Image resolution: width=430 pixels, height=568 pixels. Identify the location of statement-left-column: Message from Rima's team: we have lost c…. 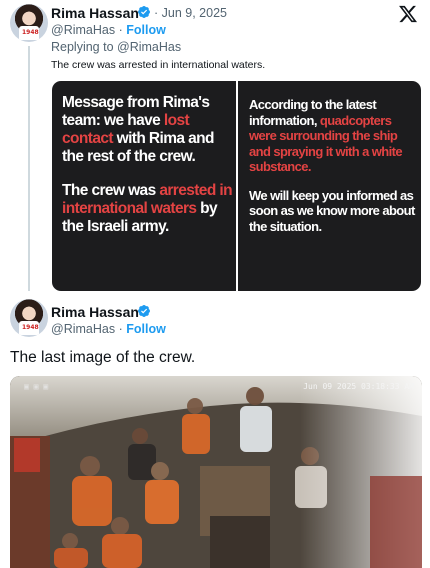
(147, 173).